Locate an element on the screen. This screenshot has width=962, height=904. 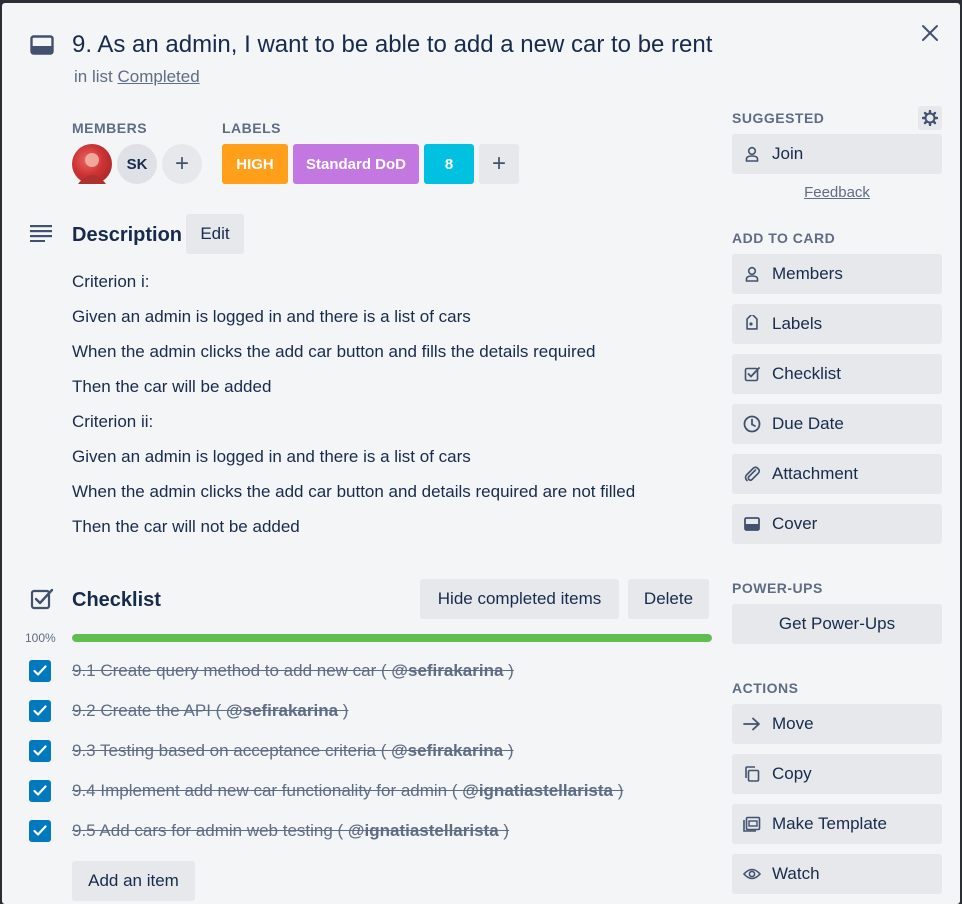
label-standard-dod: Standard DoD is located at coordinates (356, 164).